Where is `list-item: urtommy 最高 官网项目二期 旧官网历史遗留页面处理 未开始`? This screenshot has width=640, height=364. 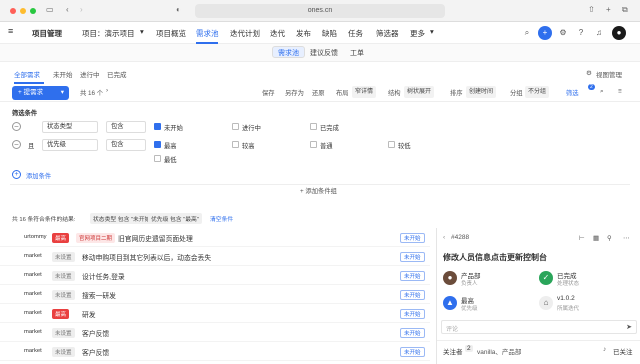
list-item: urtommy 最高 官网项目二期 旧官网历史遗留页面处理 未开始 is located at coordinates (215, 237).